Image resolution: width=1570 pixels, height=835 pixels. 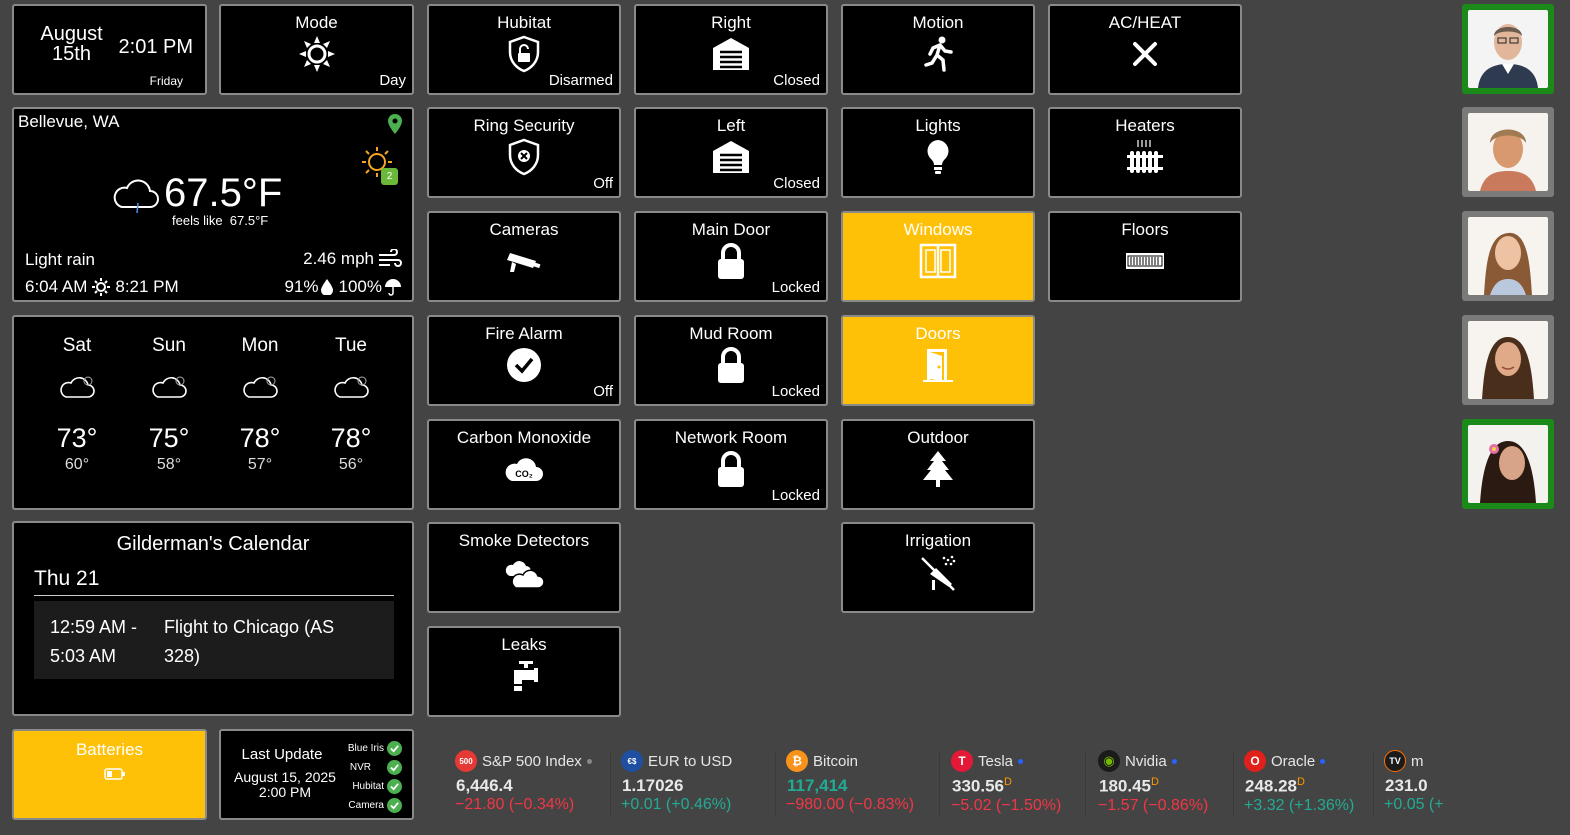 What do you see at coordinates (1145, 261) in the screenshot?
I see `floor-heating-icon` at bounding box center [1145, 261].